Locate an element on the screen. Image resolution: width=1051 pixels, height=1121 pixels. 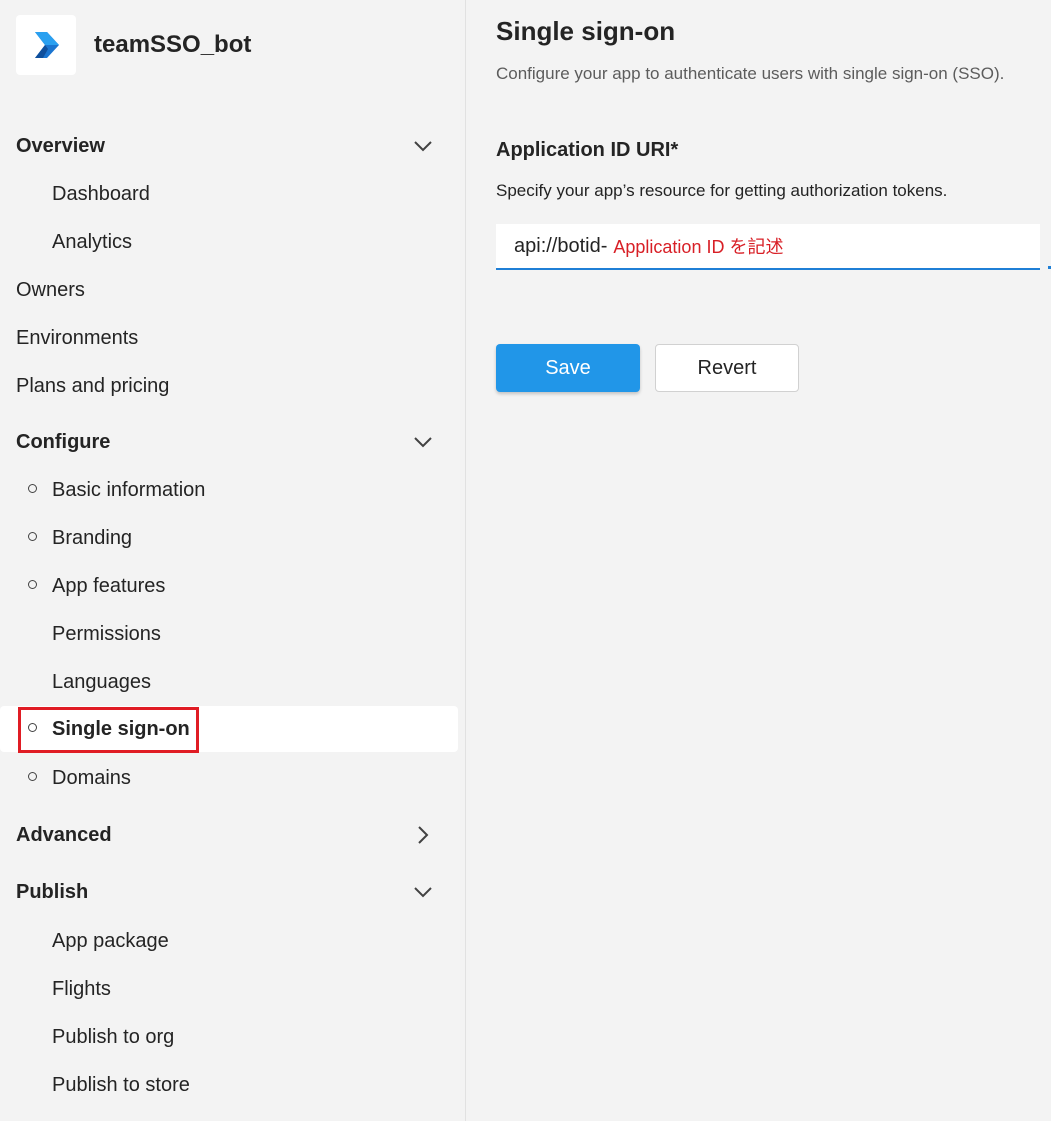
sidebar-item-label: Domains is located at coordinates (91, 777).